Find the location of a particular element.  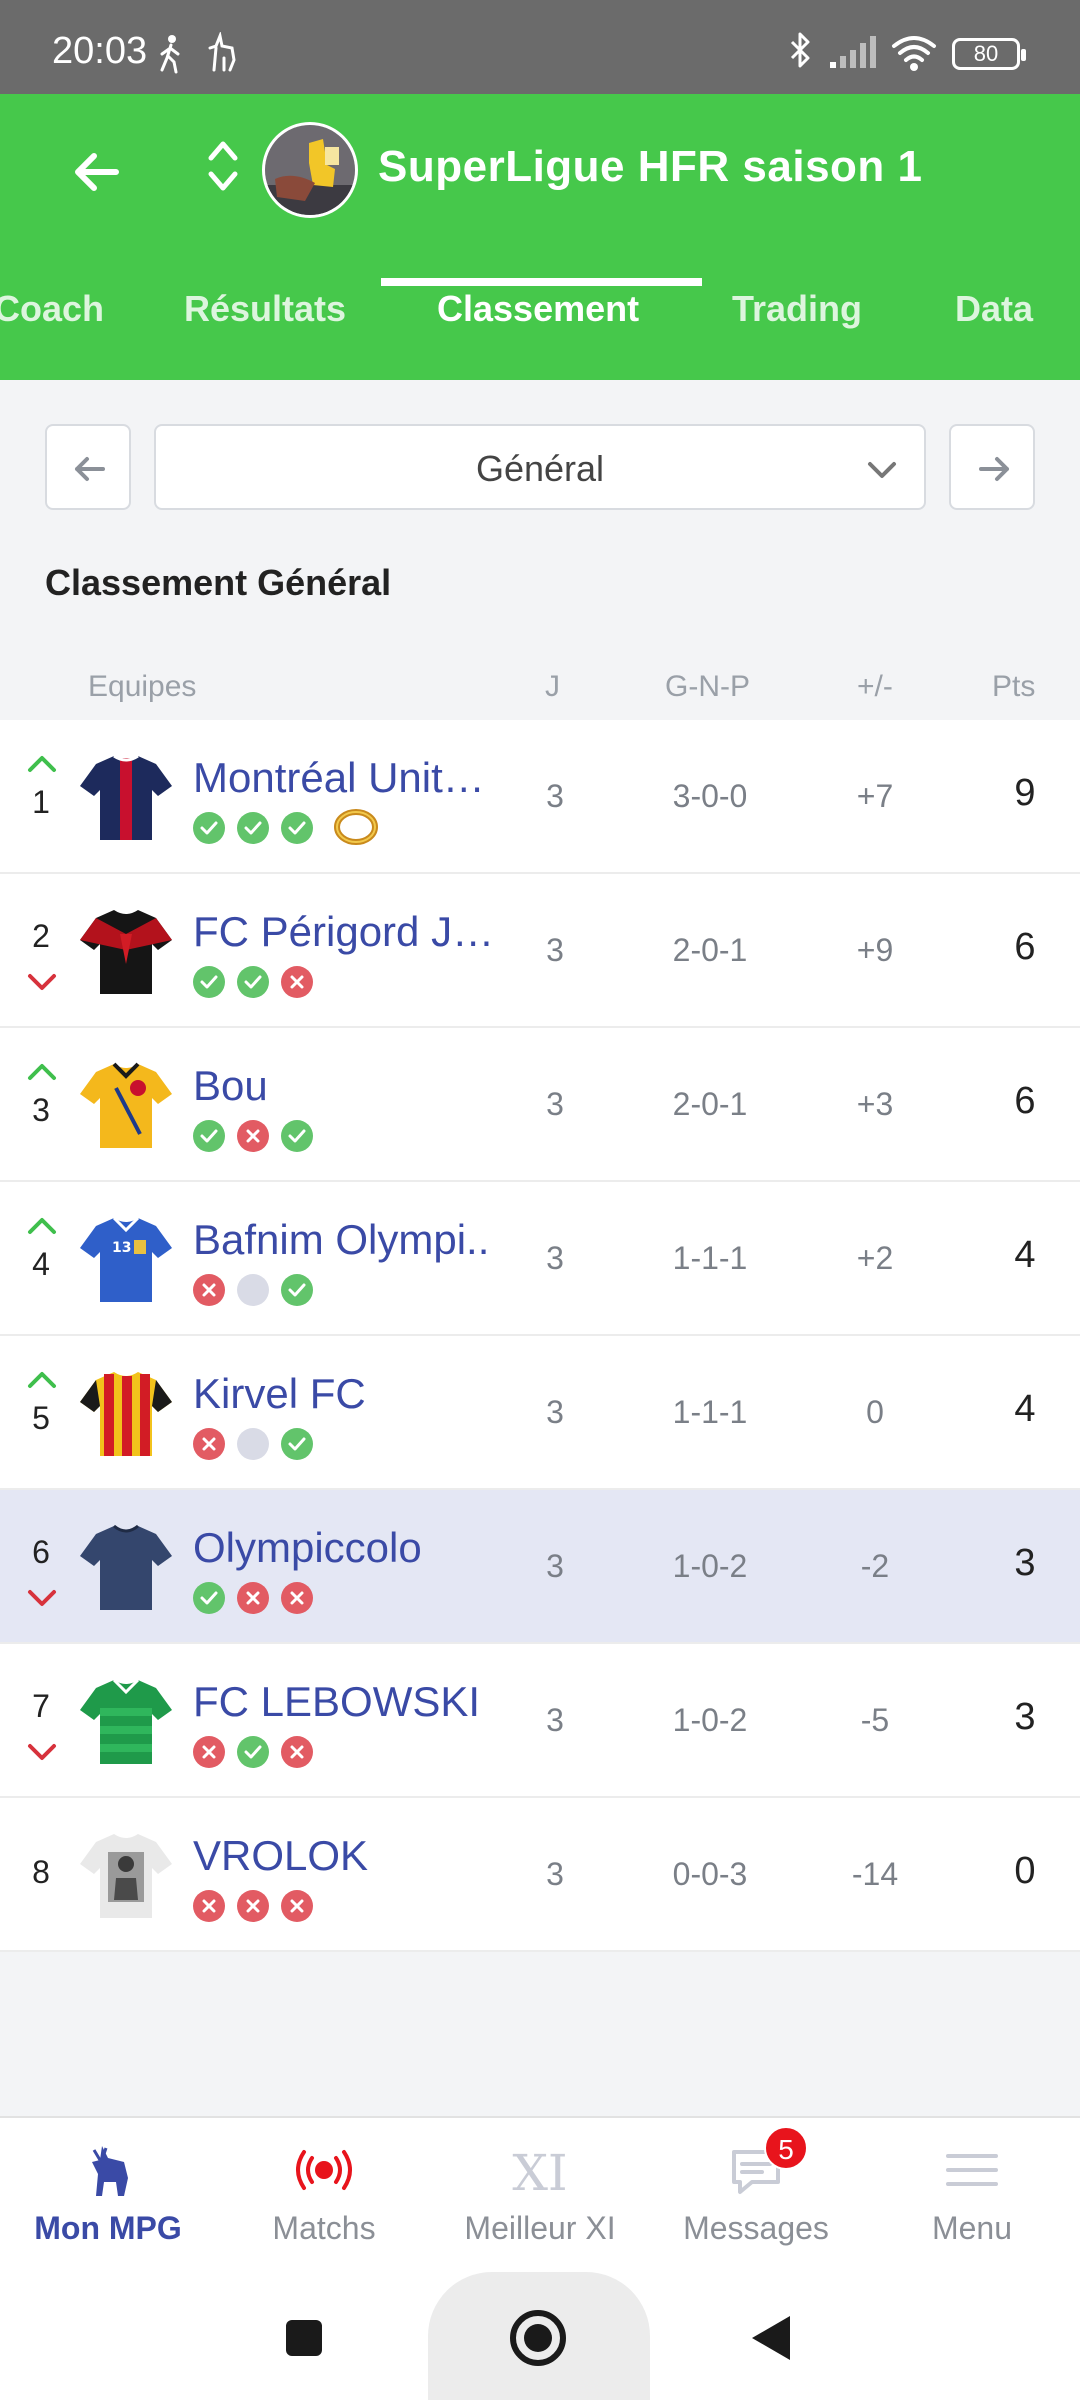

chevron-down-icon is located at coordinates (882, 470).